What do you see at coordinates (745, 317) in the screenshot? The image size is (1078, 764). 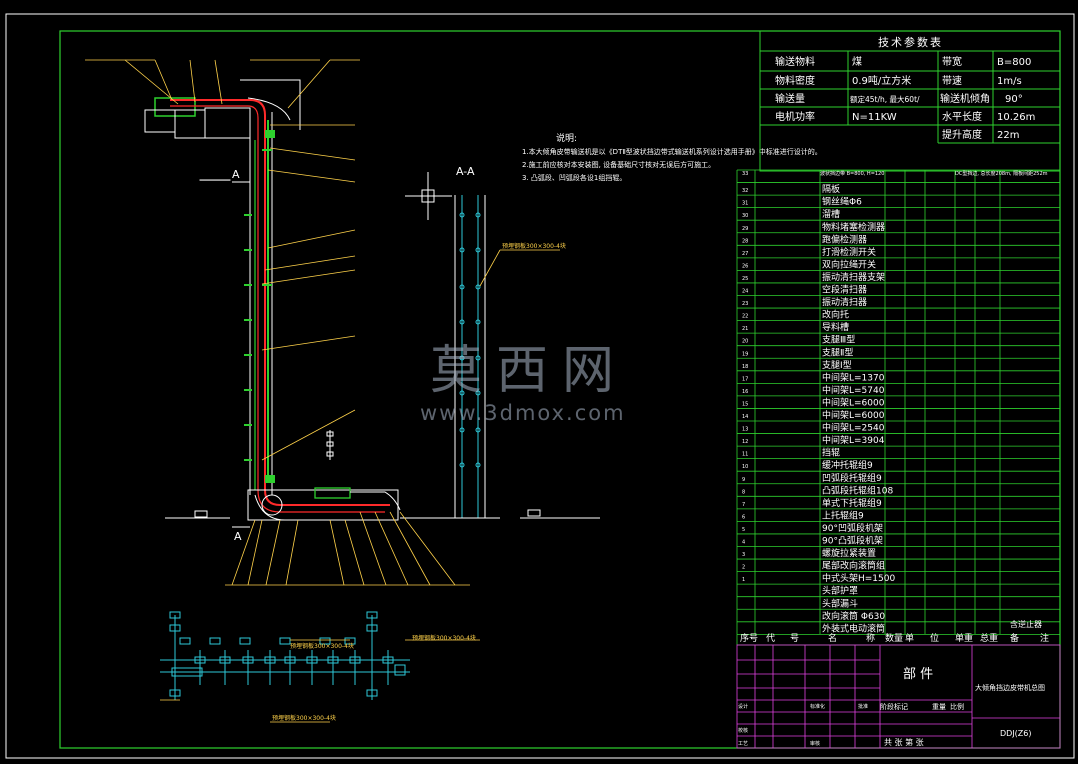 I see `bom-row-number: 22` at bounding box center [745, 317].